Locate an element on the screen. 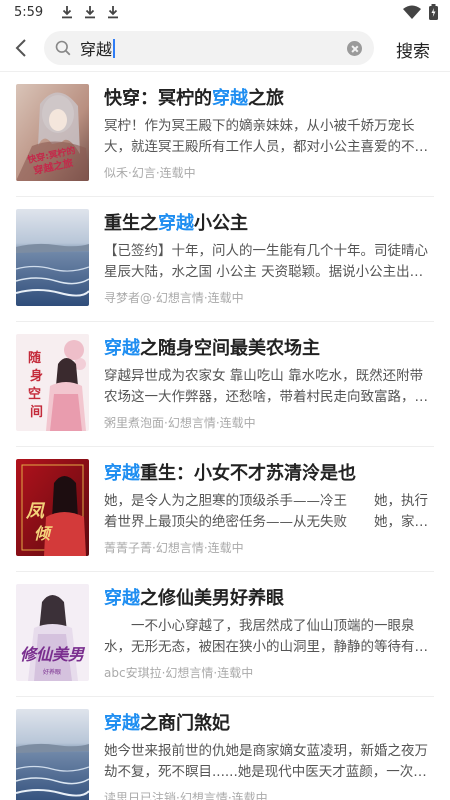 The image size is (450, 800). book-title: 穿越重生：小女不才苏清泠是也 is located at coordinates (230, 472).